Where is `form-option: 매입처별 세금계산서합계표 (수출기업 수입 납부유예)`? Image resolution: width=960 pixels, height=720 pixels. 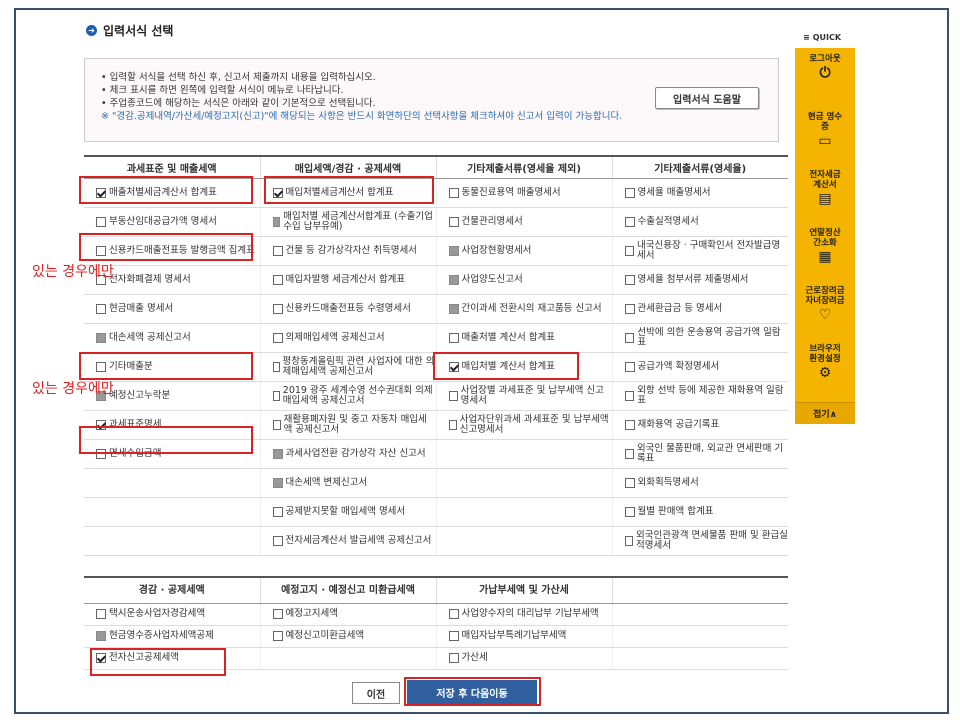
form-option: 매입처별 세금계산서합계표 (수출기업 수입 납부유예) is located at coordinates (354, 221).